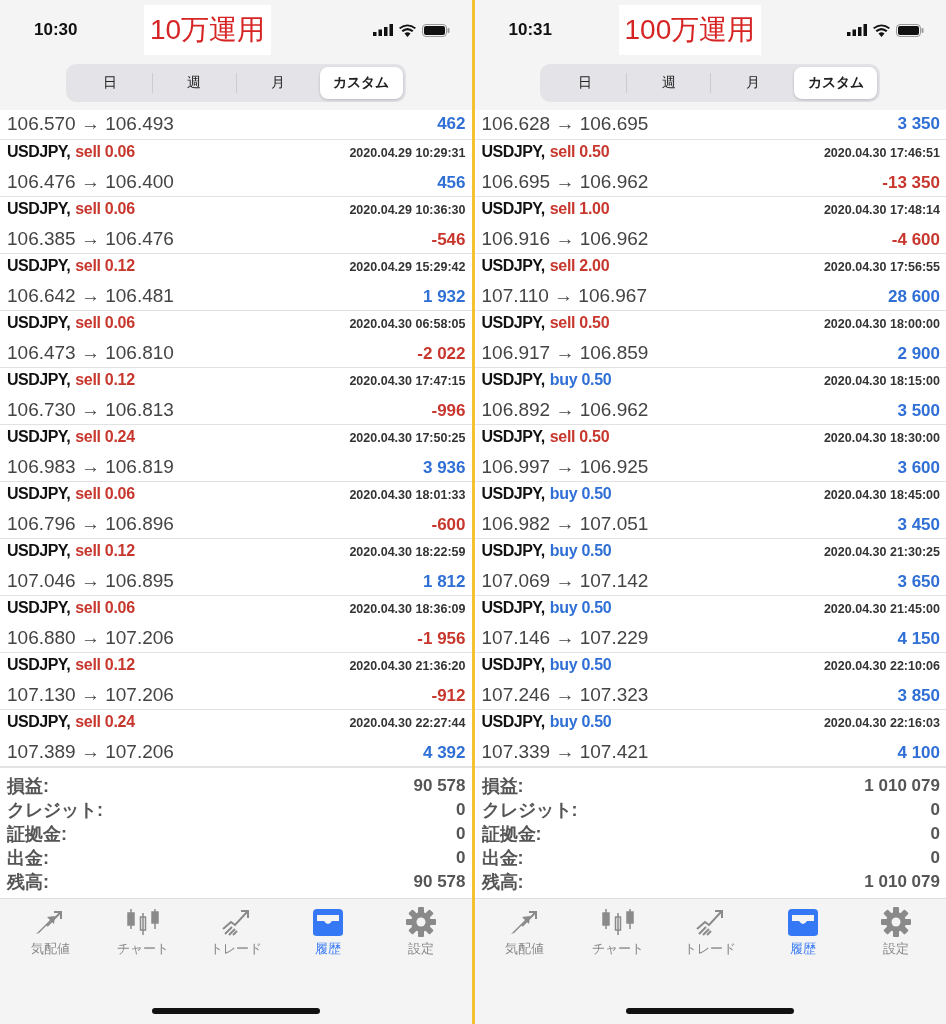 The image size is (946, 1024). Describe the element at coordinates (710, 339) in the screenshot. I see `trade-row: USDJPY, sell 0.50 2020.04.30 18:00:00 106.917 → 106.859 2 900` at that location.